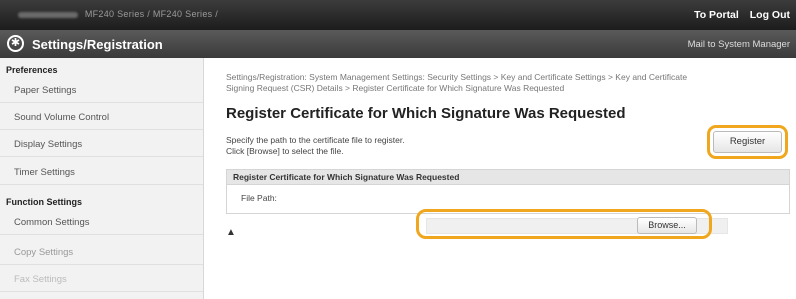 The image size is (796, 299). Describe the element at coordinates (101, 252) in the screenshot. I see `sidebar-item-copy-settings: Copy Settings` at that location.